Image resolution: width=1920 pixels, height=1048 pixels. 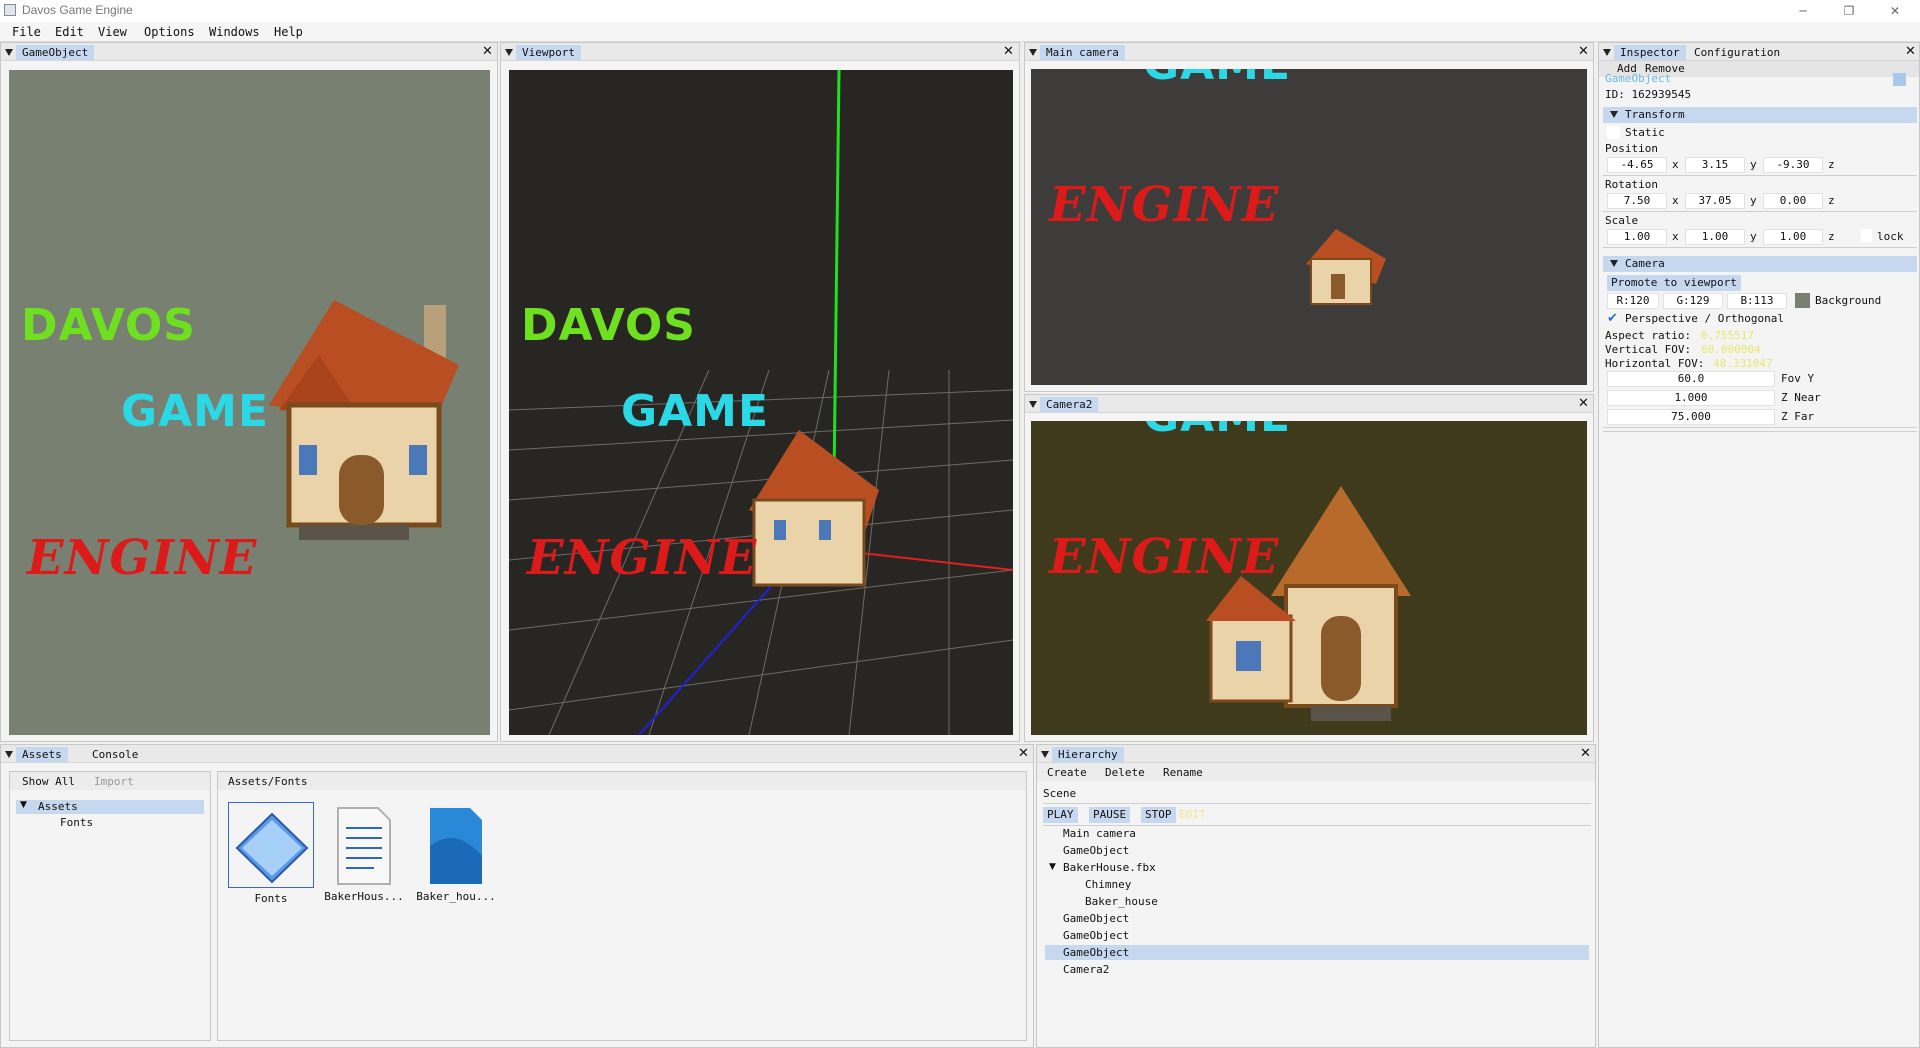 What do you see at coordinates (1650, 52) in the screenshot?
I see `tab-inspector: Inspector` at bounding box center [1650, 52].